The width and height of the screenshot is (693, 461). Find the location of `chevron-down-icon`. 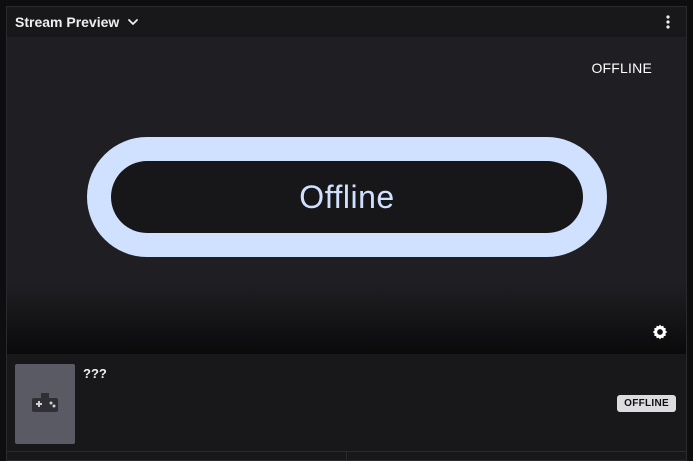

chevron-down-icon is located at coordinates (133, 22).